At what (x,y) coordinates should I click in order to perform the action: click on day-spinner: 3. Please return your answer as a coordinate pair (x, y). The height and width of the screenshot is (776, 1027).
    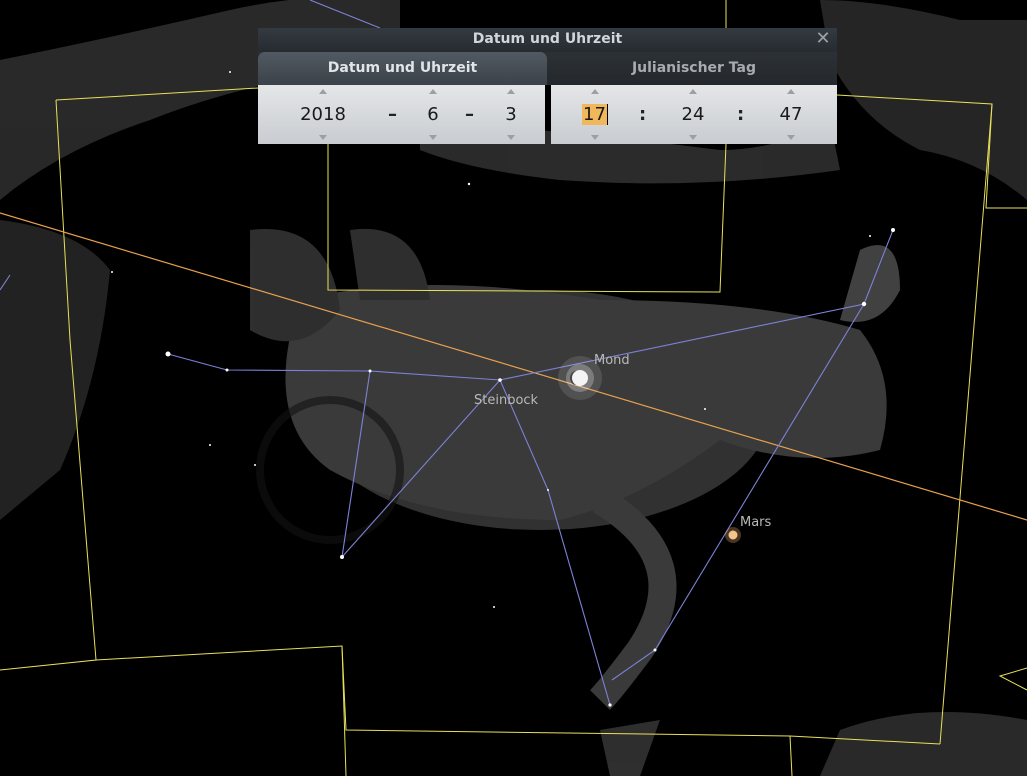
    Looking at the image, I should click on (511, 114).